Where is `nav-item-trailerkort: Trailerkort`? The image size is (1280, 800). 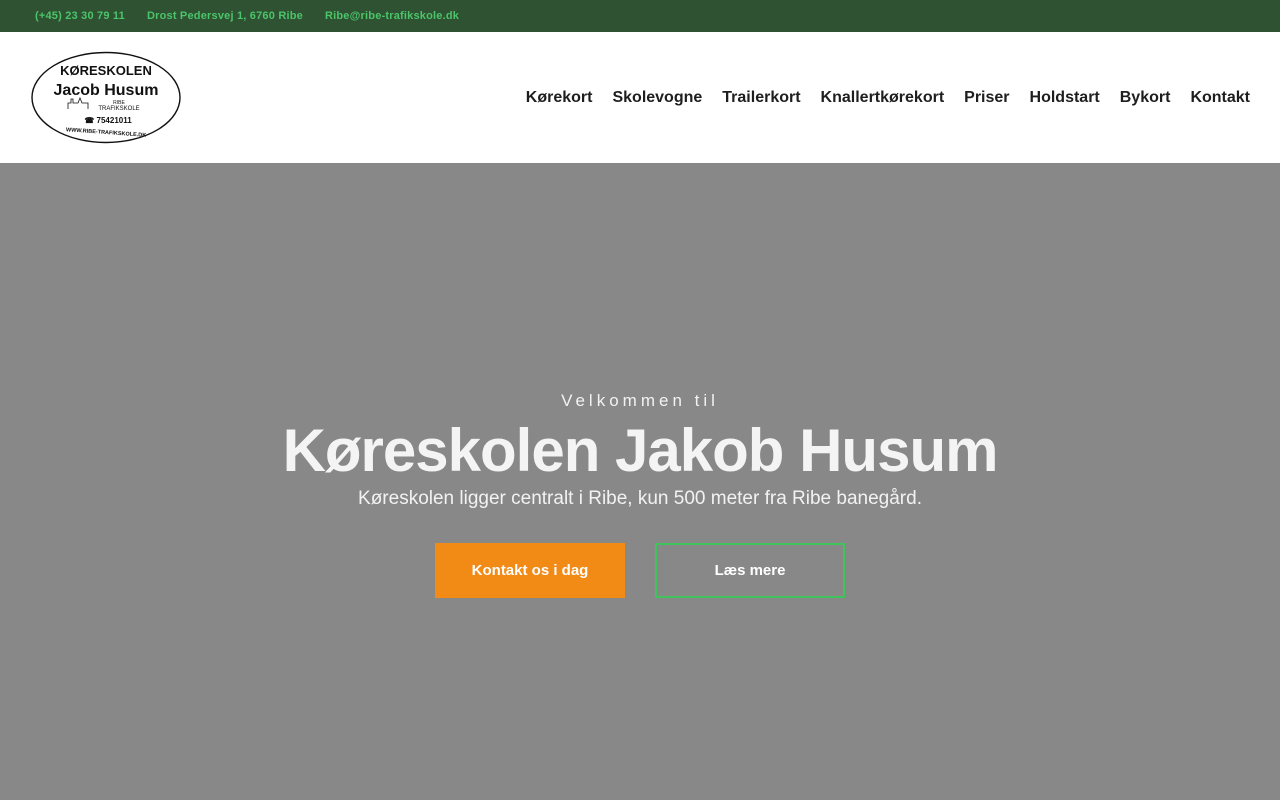 nav-item-trailerkort: Trailerkort is located at coordinates (761, 98).